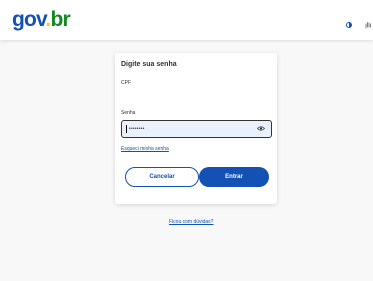  Describe the element at coordinates (191, 222) in the screenshot. I see `help-link: Ficou com dúvidas?` at that location.